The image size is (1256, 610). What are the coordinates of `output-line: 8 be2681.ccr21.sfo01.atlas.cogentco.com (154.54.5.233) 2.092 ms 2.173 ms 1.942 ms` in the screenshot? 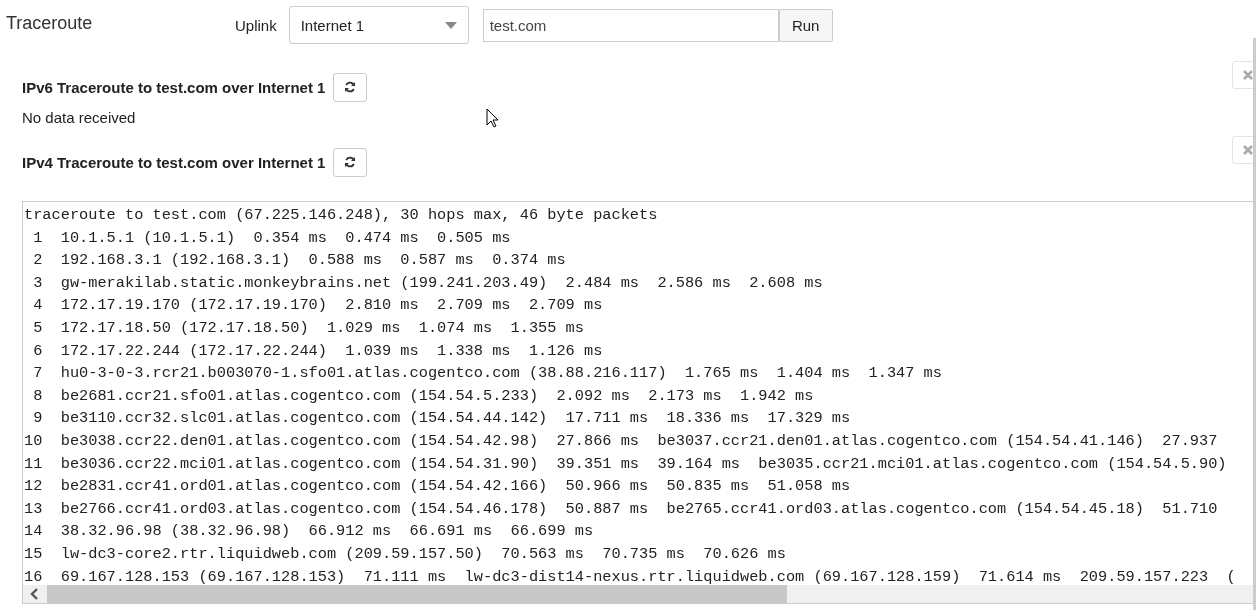 It's located at (423, 396).